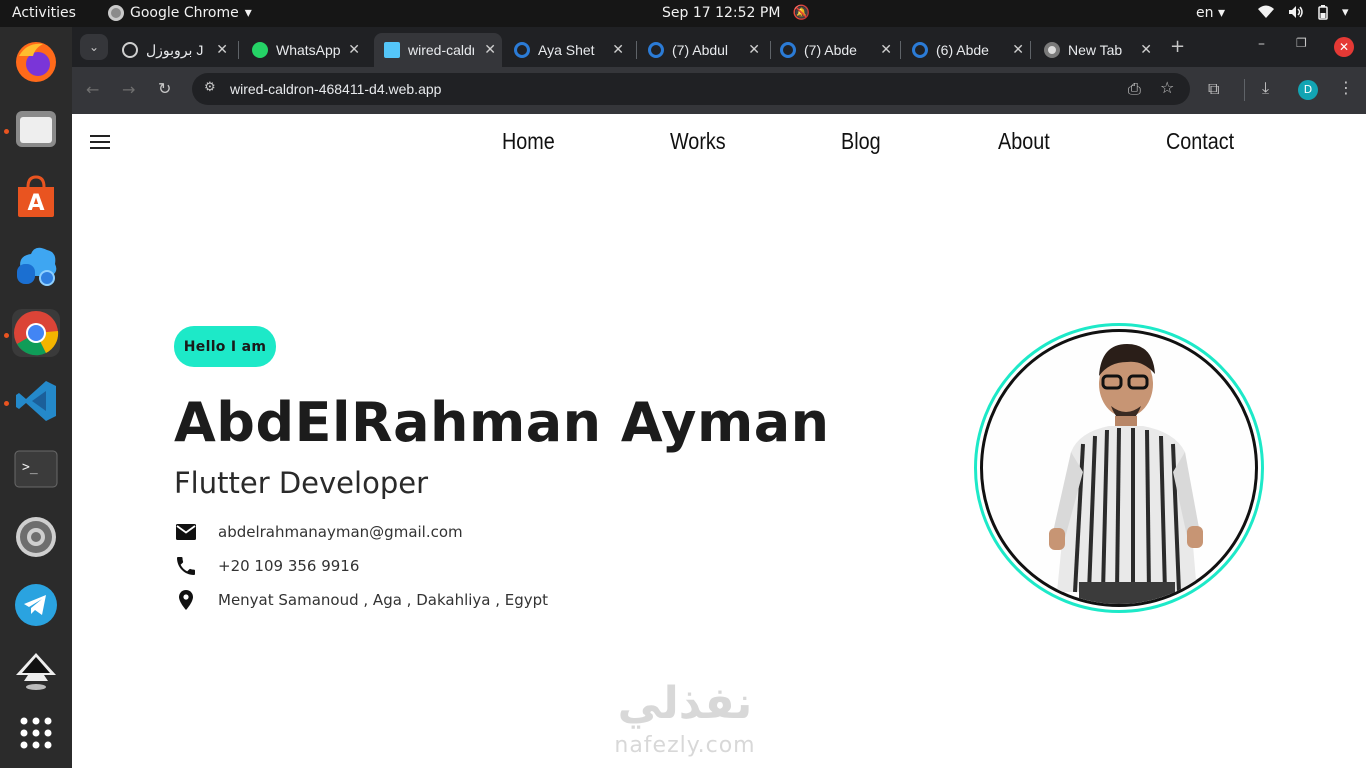  What do you see at coordinates (164, 88) in the screenshot?
I see `reload-button: ↻` at bounding box center [164, 88].